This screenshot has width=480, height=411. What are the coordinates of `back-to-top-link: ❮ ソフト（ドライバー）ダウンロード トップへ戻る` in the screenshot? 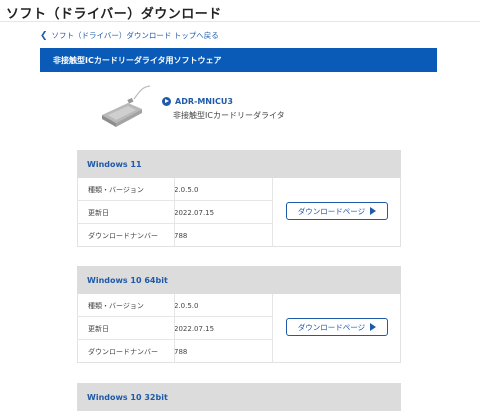 It's located at (129, 35).